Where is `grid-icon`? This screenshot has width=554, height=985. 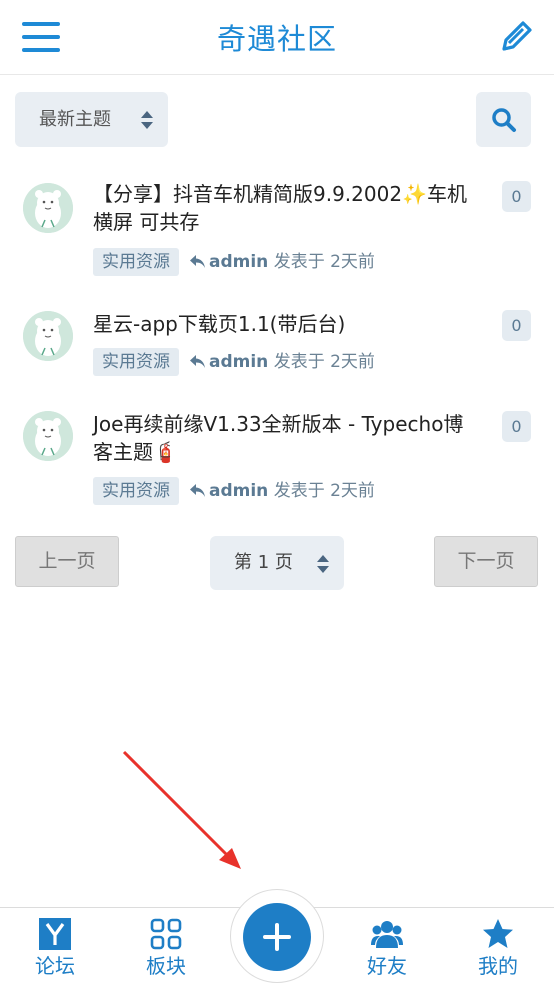 grid-icon is located at coordinates (166, 934).